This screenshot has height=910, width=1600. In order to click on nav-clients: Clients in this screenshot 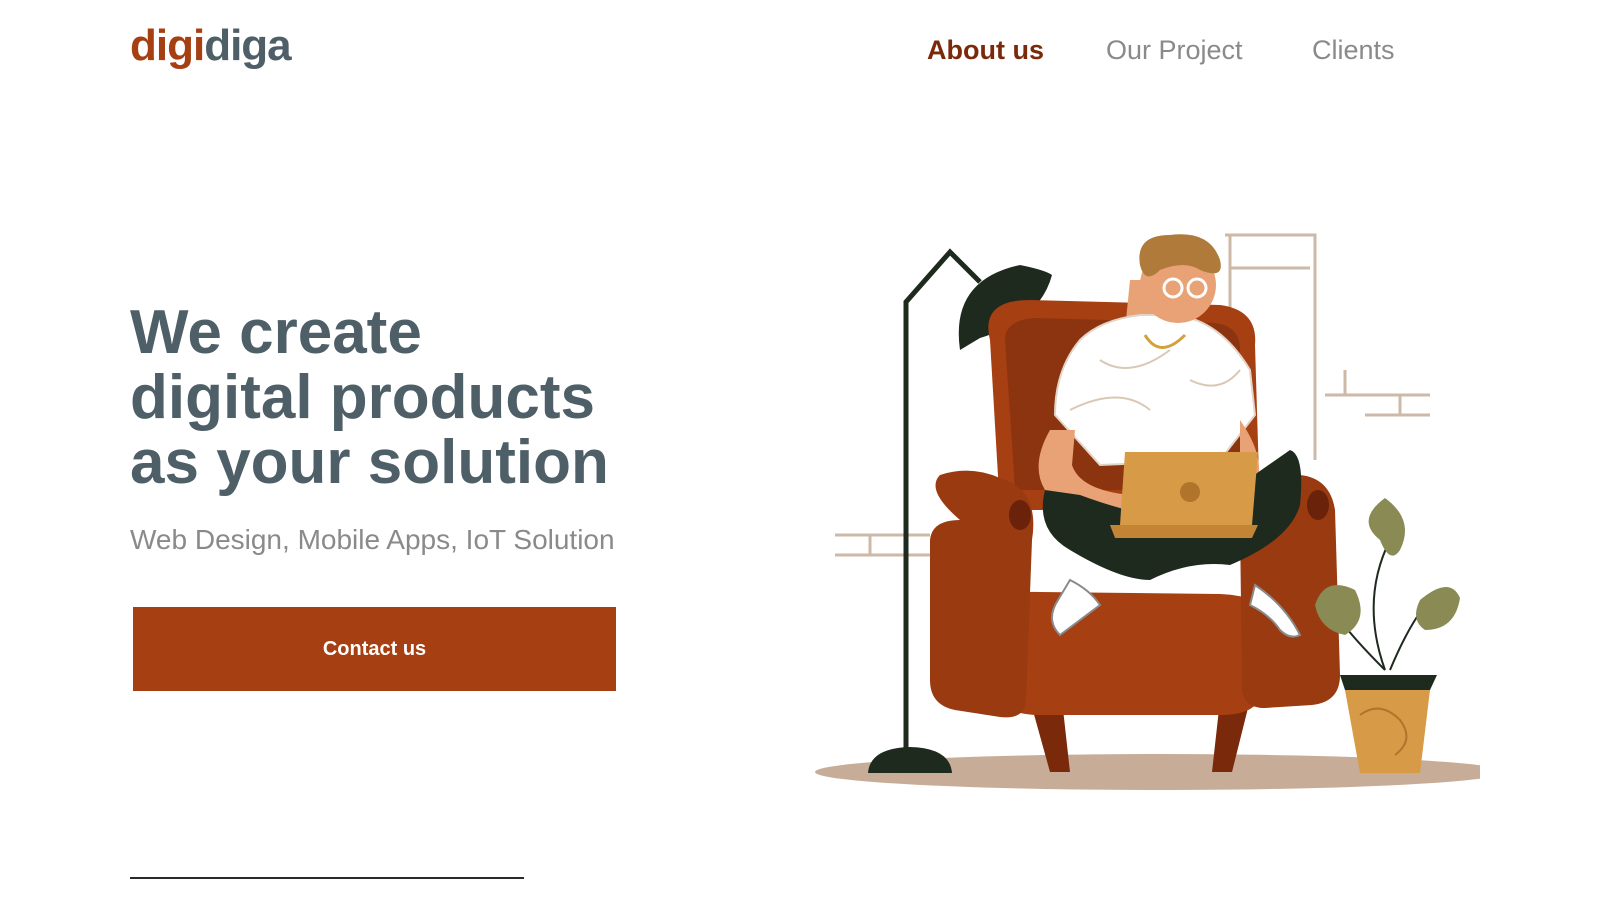, I will do `click(1353, 50)`.